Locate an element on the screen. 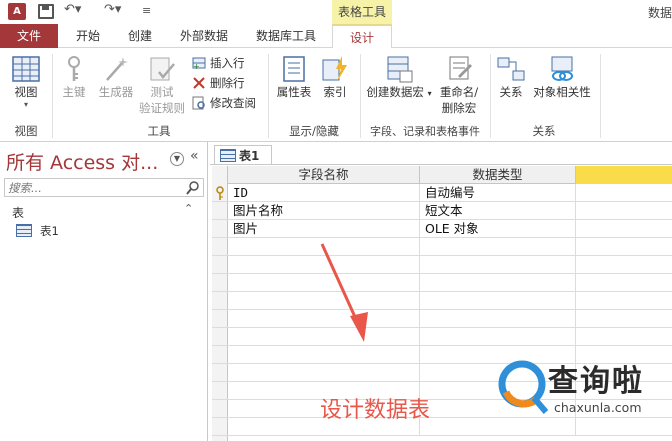  undo-icon: ↶▾ is located at coordinates (72, 9).